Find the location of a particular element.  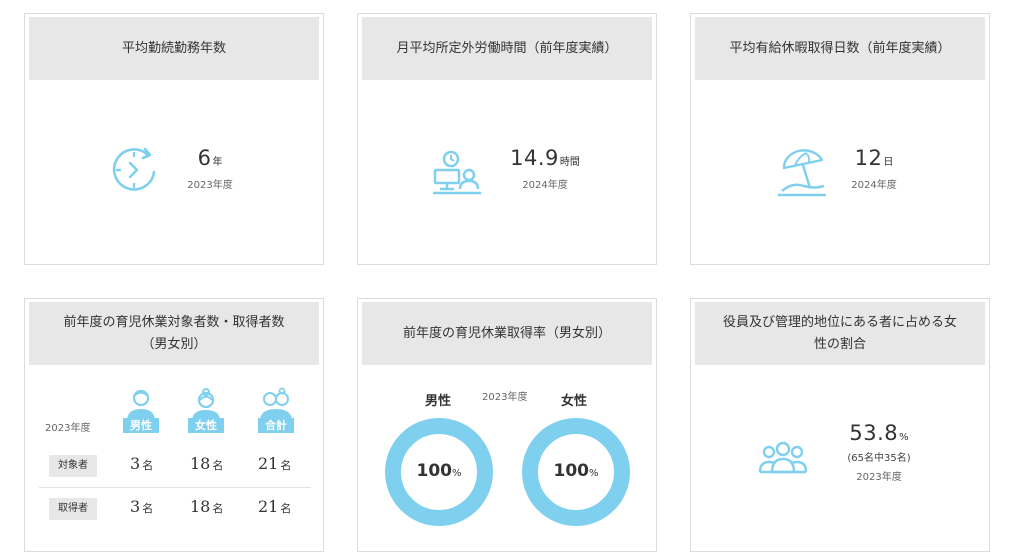

leave-unit: 日 is located at coordinates (888, 162).